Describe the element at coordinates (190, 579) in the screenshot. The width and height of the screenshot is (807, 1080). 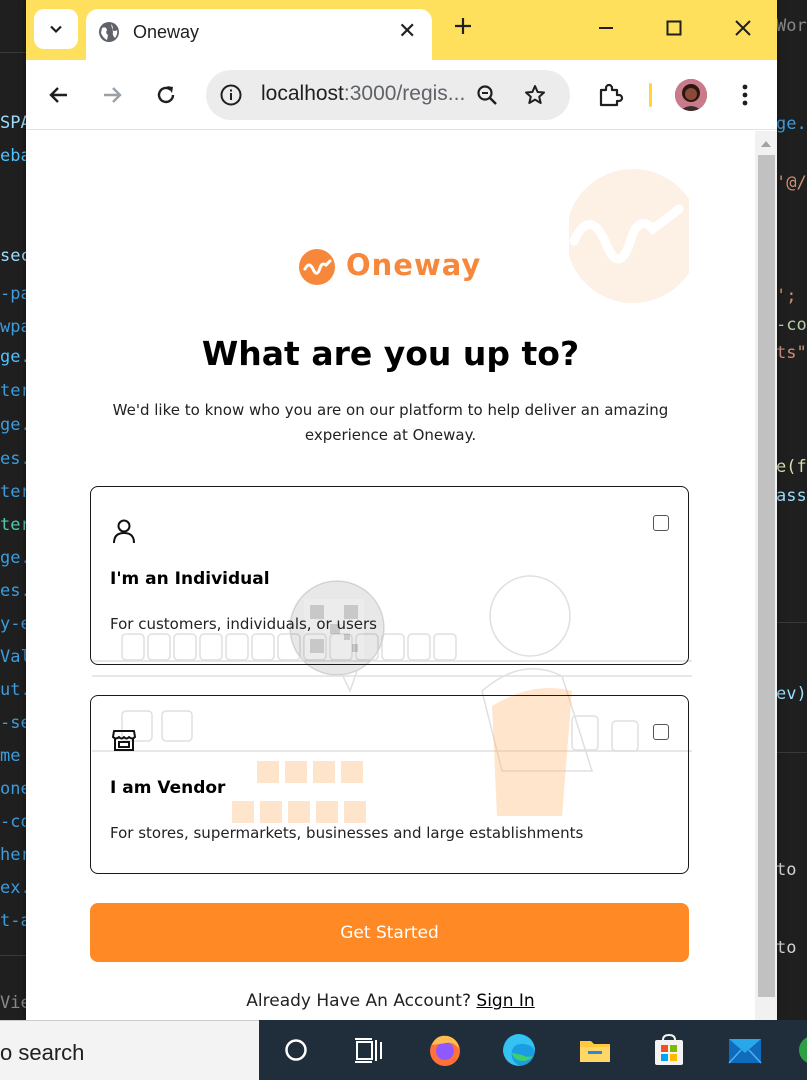
I see `option-title: I'm an Individual` at that location.